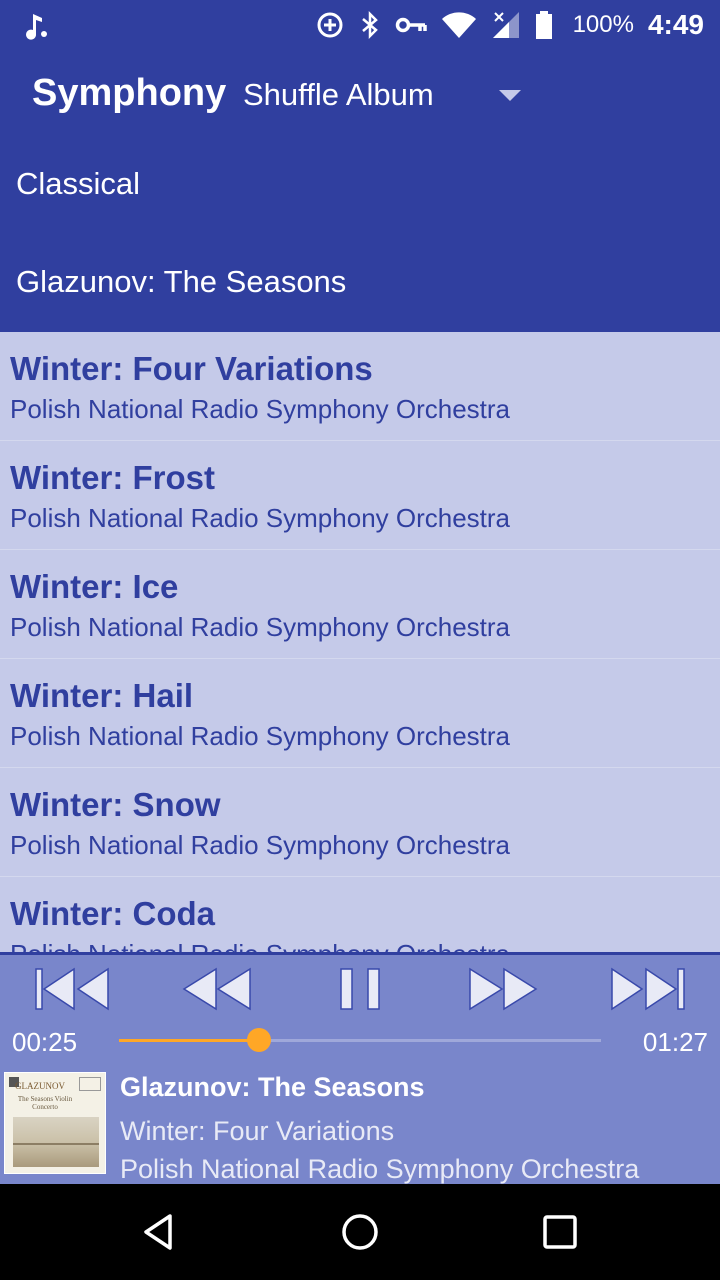 This screenshot has width=720, height=1280. What do you see at coordinates (603, 24) in the screenshot?
I see `battery-percentage: 100%` at bounding box center [603, 24].